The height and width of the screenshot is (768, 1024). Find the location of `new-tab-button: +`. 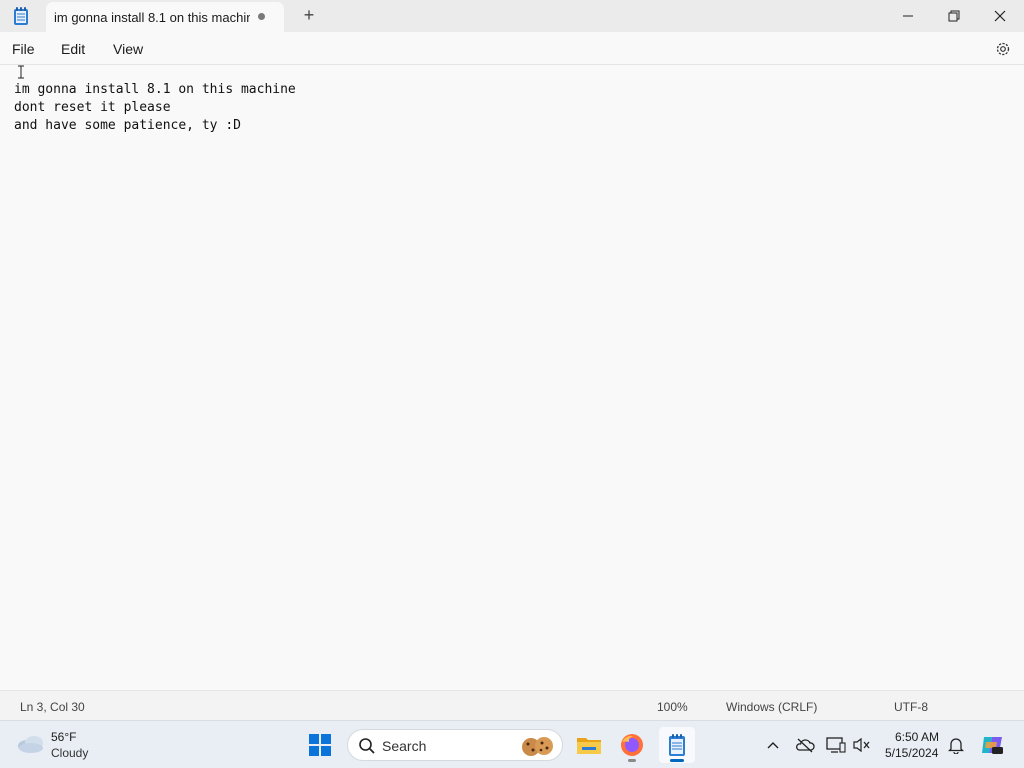

new-tab-button: + is located at coordinates (309, 15).